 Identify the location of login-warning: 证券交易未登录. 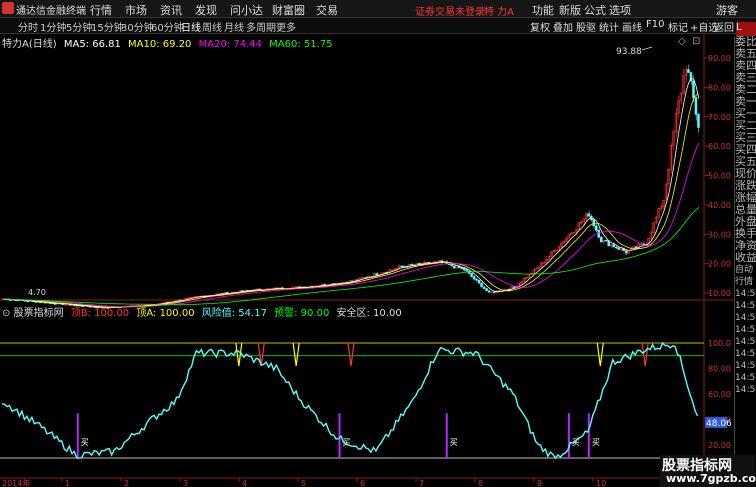
(450, 10).